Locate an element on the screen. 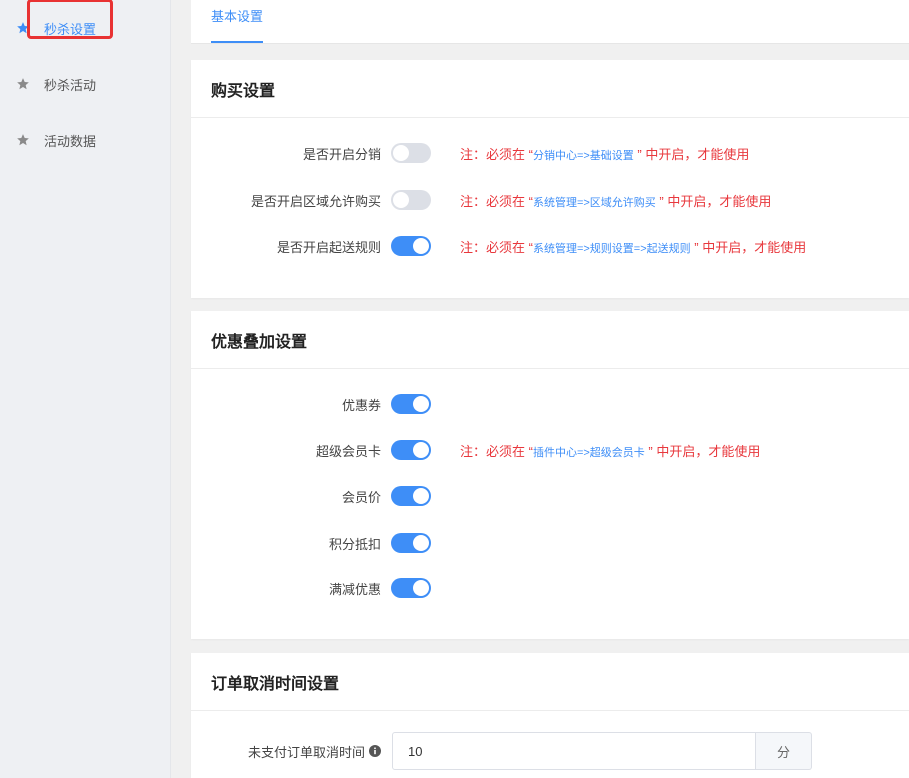  info-icon is located at coordinates (375, 751).